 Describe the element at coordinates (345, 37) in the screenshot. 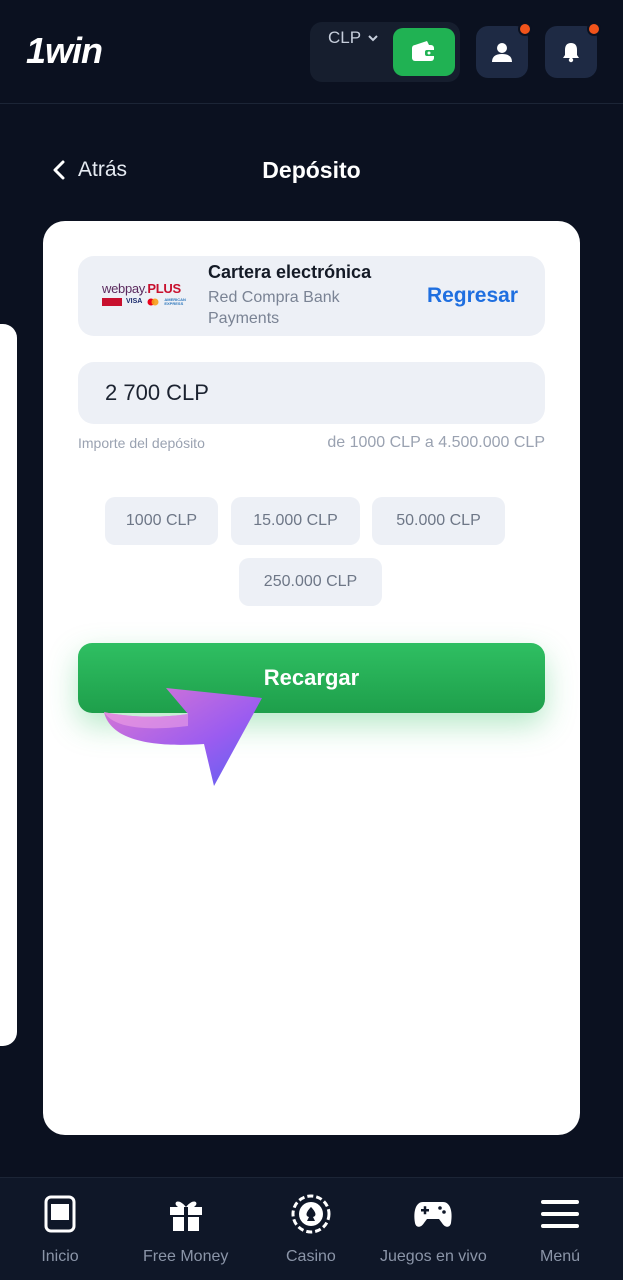

I see `currency-label: CLP` at that location.